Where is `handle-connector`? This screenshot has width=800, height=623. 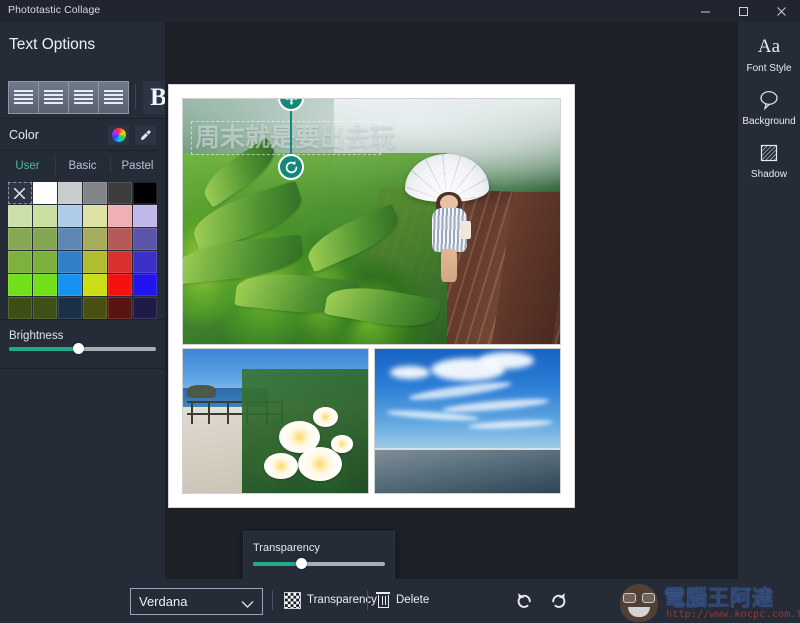 handle-connector is located at coordinates (291, 133).